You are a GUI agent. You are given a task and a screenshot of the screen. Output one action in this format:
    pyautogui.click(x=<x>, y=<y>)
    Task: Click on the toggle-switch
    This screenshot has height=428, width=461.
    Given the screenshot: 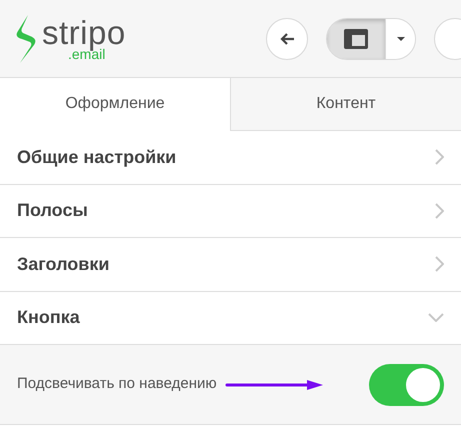 What is the action you would take?
    pyautogui.click(x=406, y=385)
    